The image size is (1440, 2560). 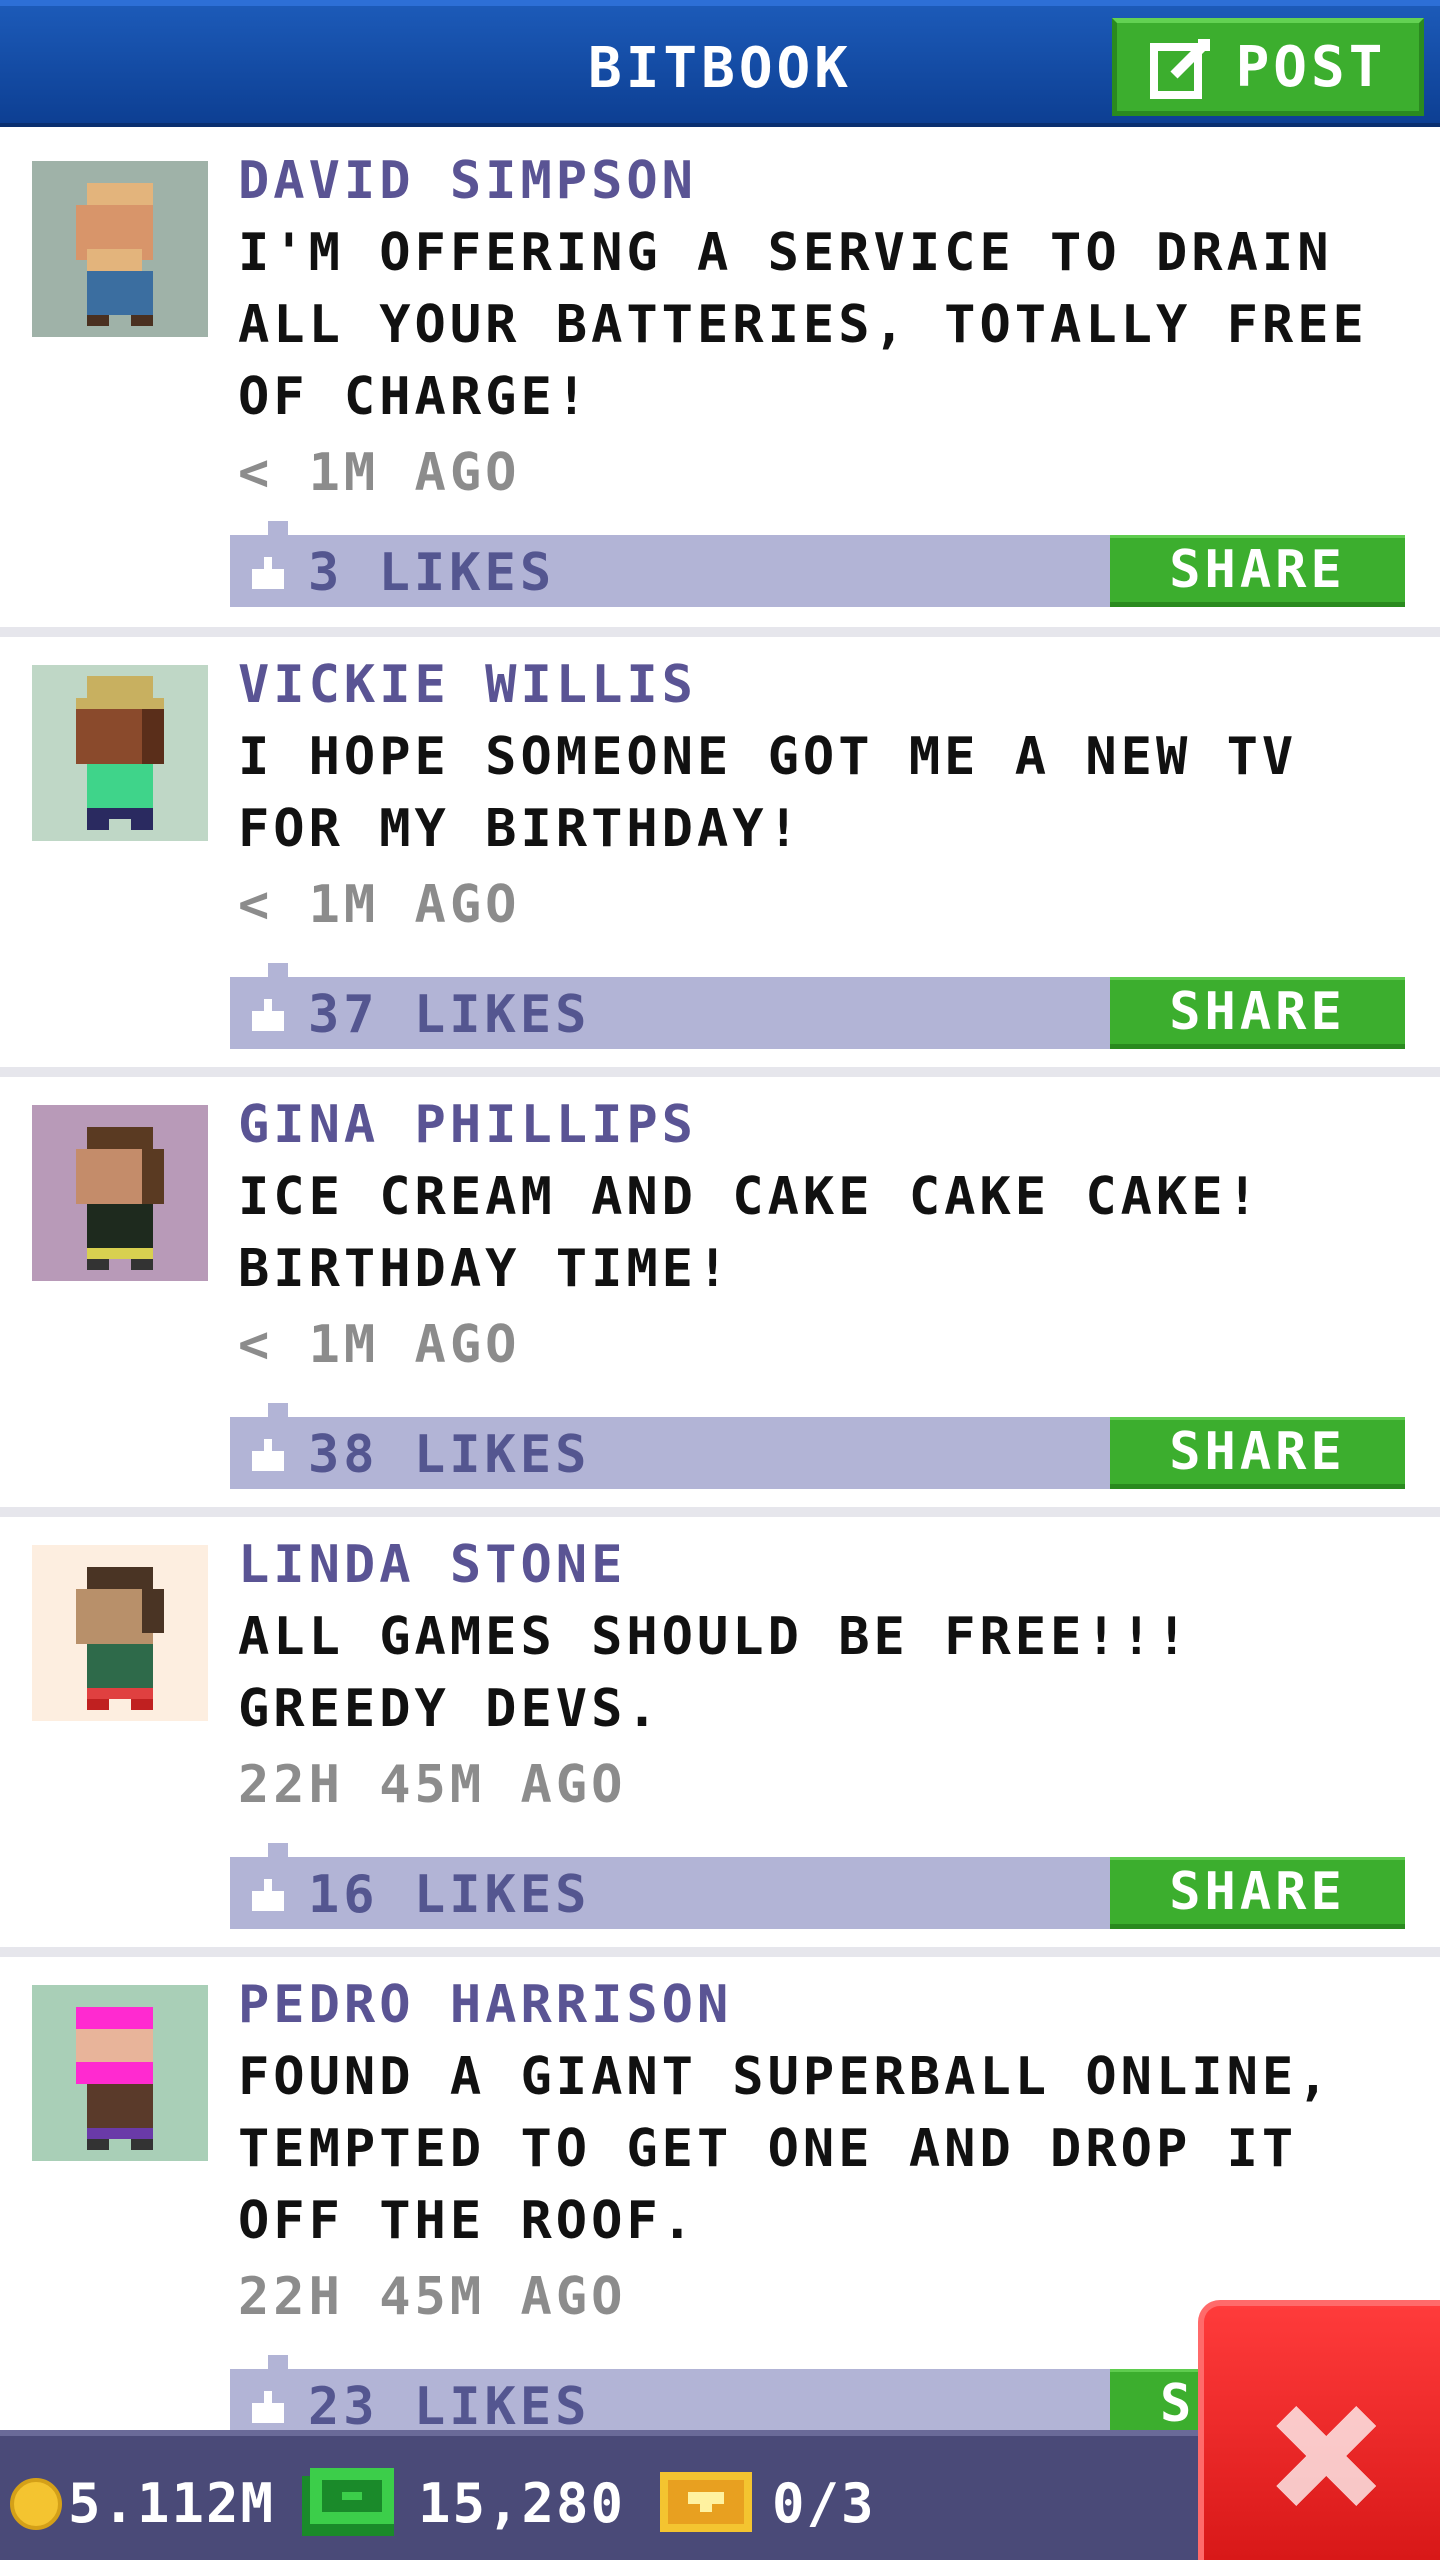 I want to click on like-count: 23 LIKES, so click(x=449, y=2407).